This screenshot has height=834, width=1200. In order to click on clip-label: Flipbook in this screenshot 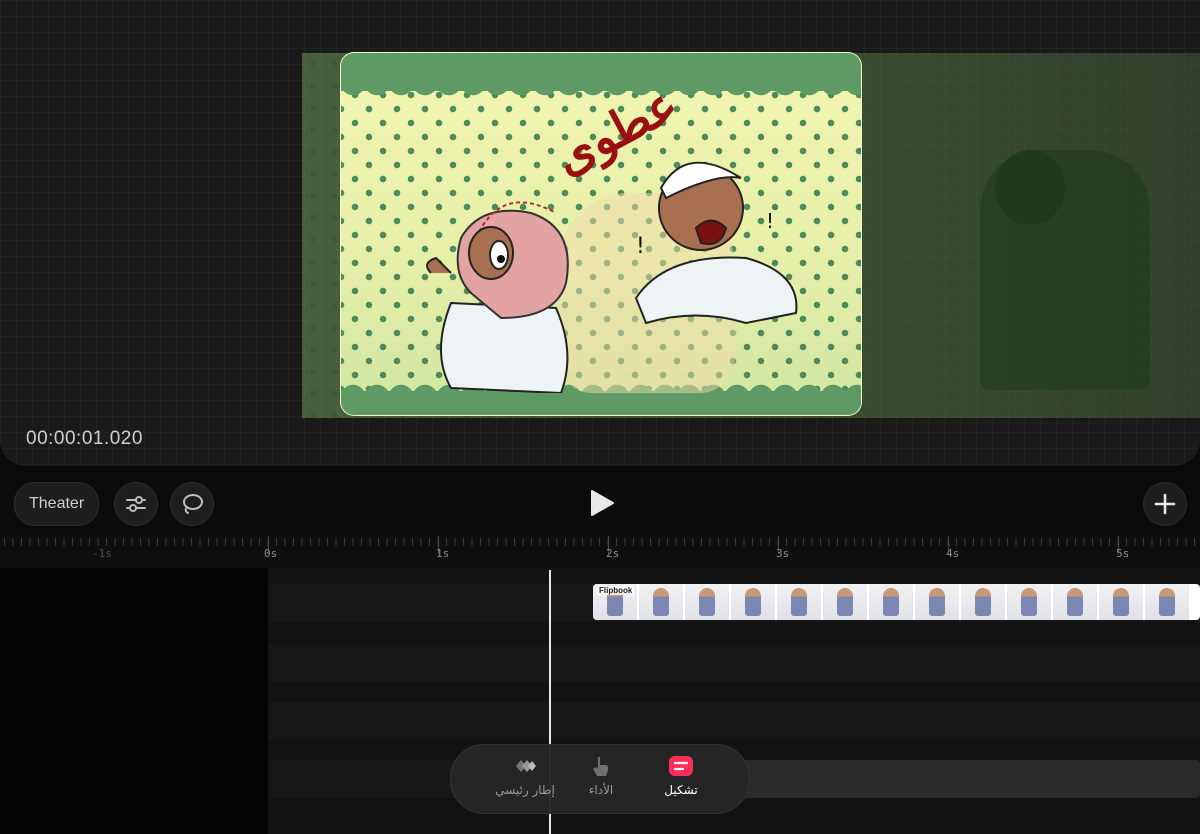, I will do `click(616, 590)`.